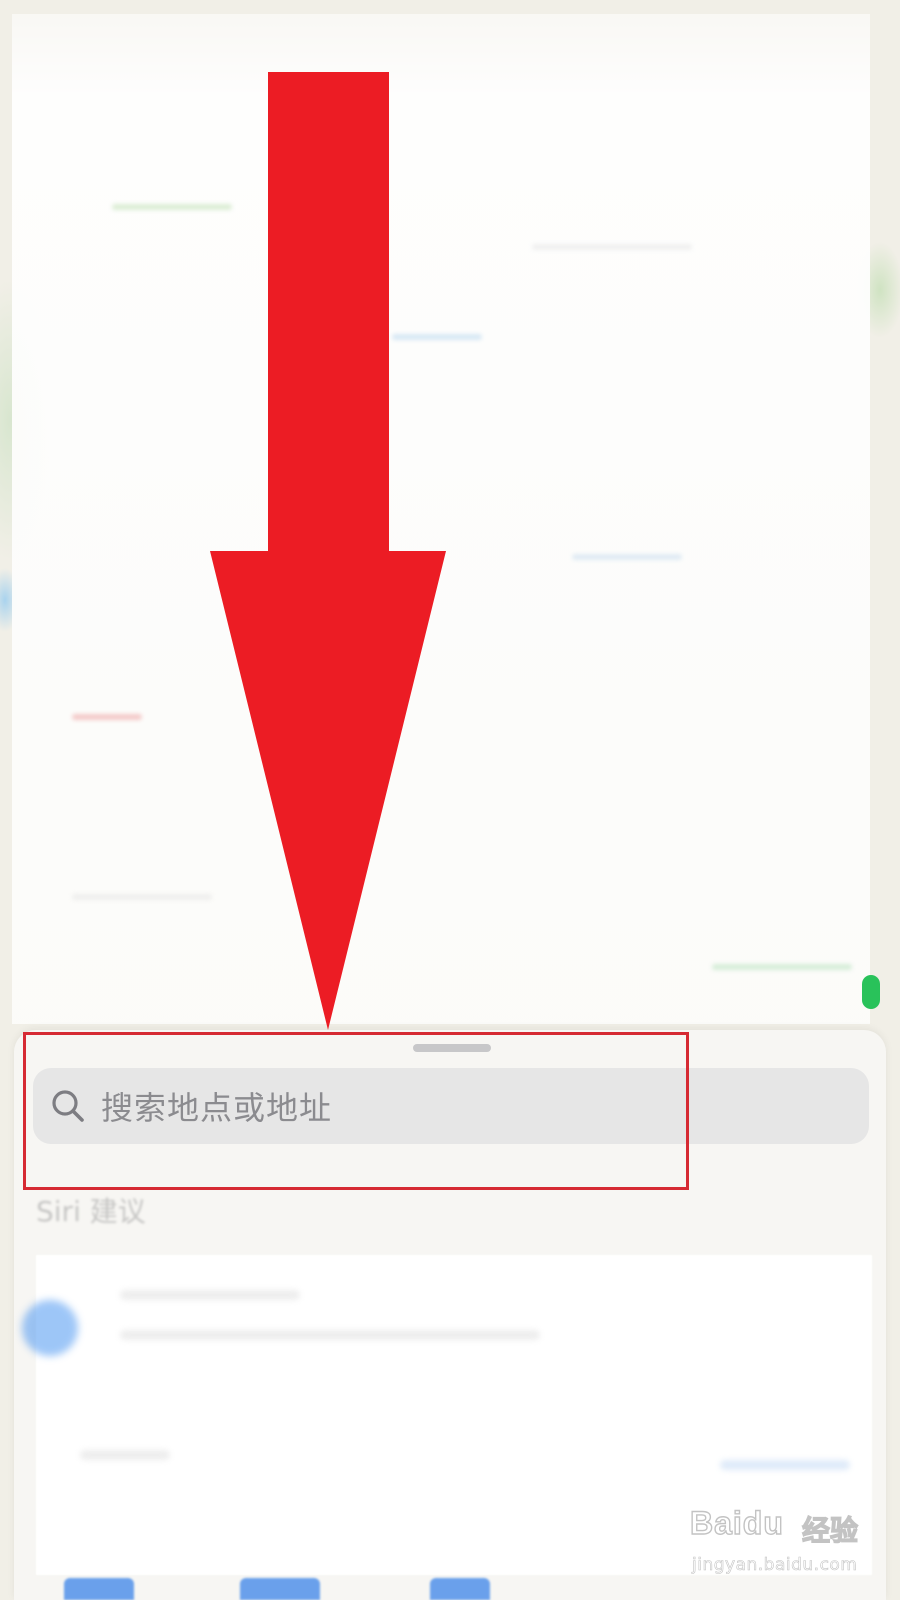 This screenshot has width=900, height=1600. What do you see at coordinates (91, 1211) in the screenshot?
I see `siri-suggestions-header: Siri 建议` at bounding box center [91, 1211].